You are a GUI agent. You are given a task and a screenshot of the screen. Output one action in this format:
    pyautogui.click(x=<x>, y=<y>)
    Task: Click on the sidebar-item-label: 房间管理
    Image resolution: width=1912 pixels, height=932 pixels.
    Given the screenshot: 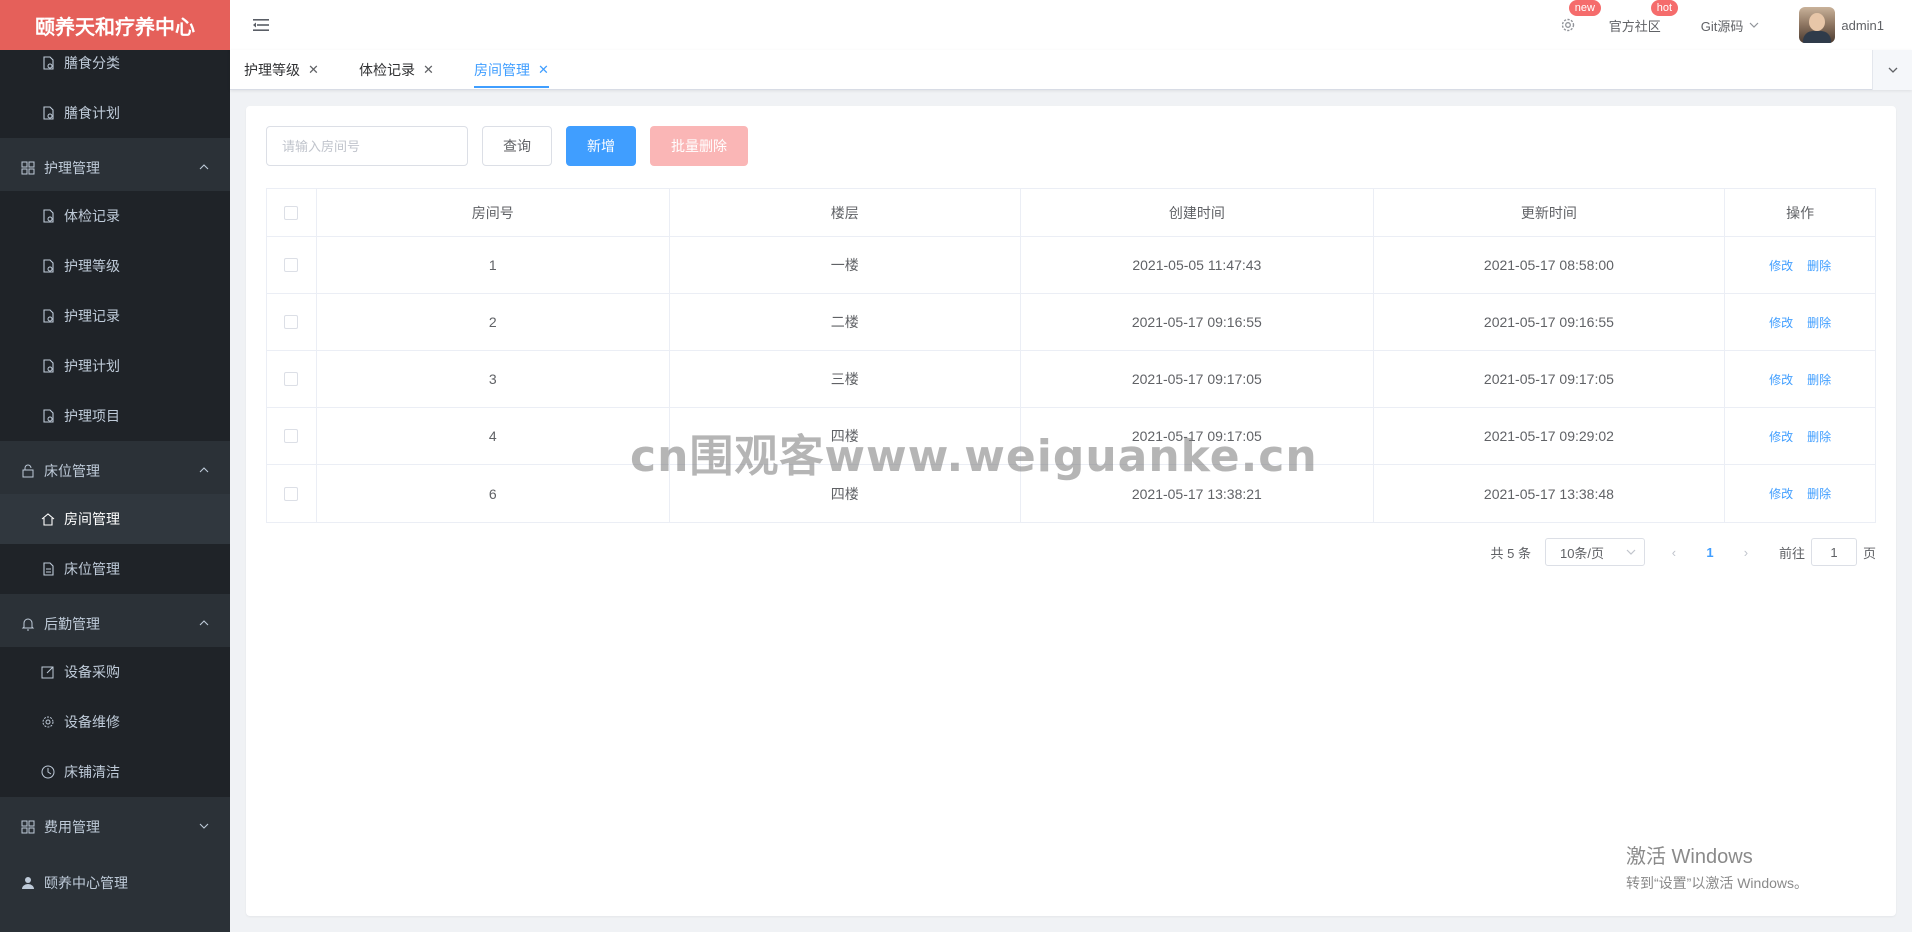 What is the action you would take?
    pyautogui.click(x=92, y=519)
    